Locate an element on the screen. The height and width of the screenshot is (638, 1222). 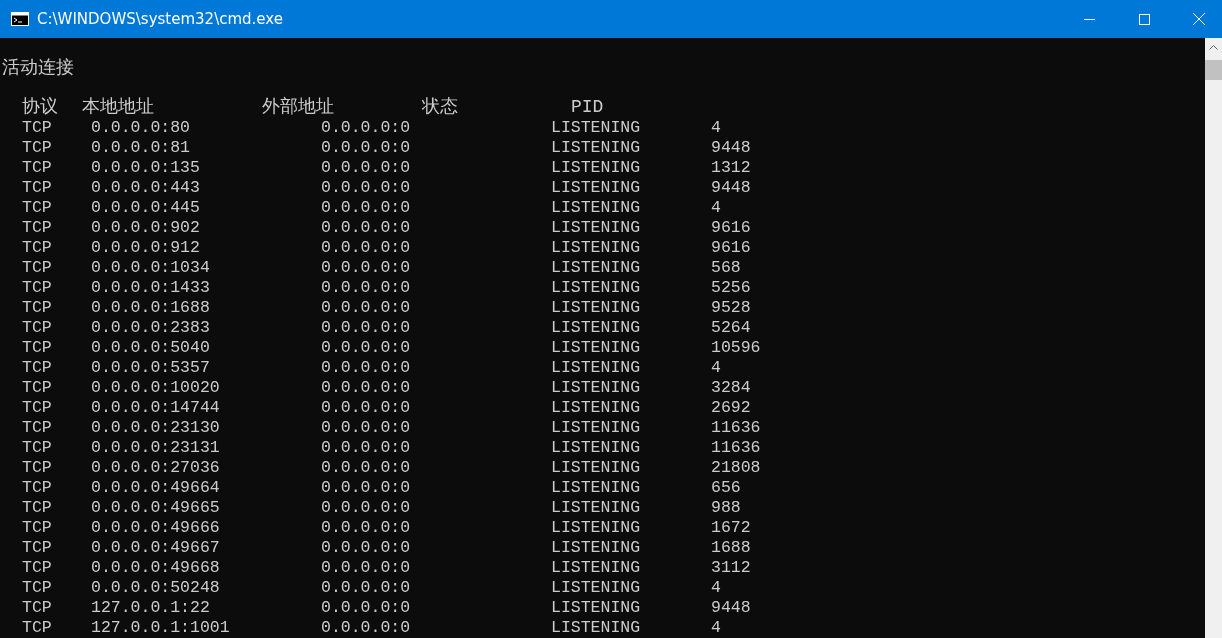
table-cell: 0.0.0.0:135 is located at coordinates (145, 168).